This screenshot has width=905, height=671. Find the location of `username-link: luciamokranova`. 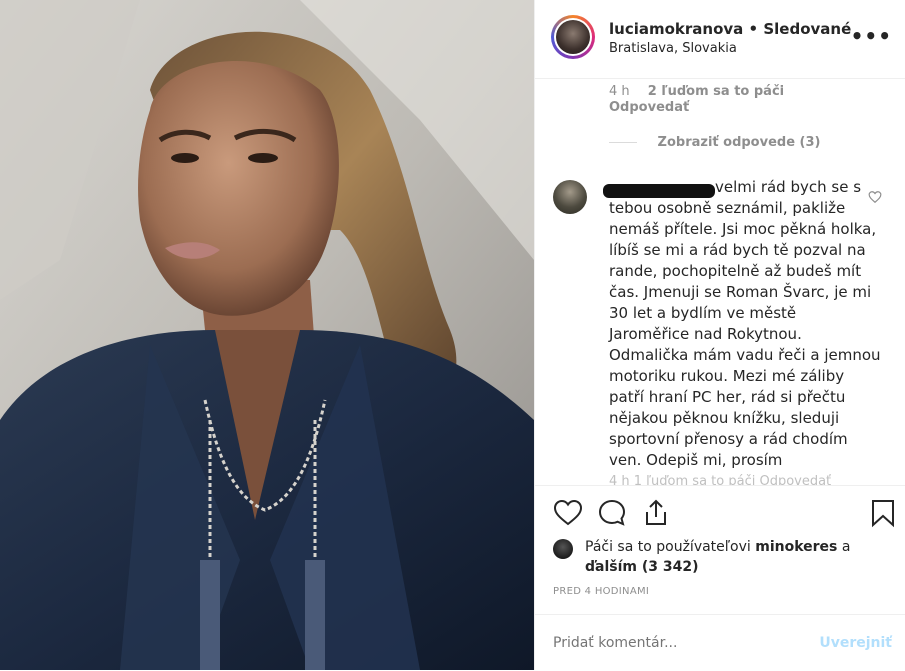

username-link: luciamokranova is located at coordinates (676, 29).